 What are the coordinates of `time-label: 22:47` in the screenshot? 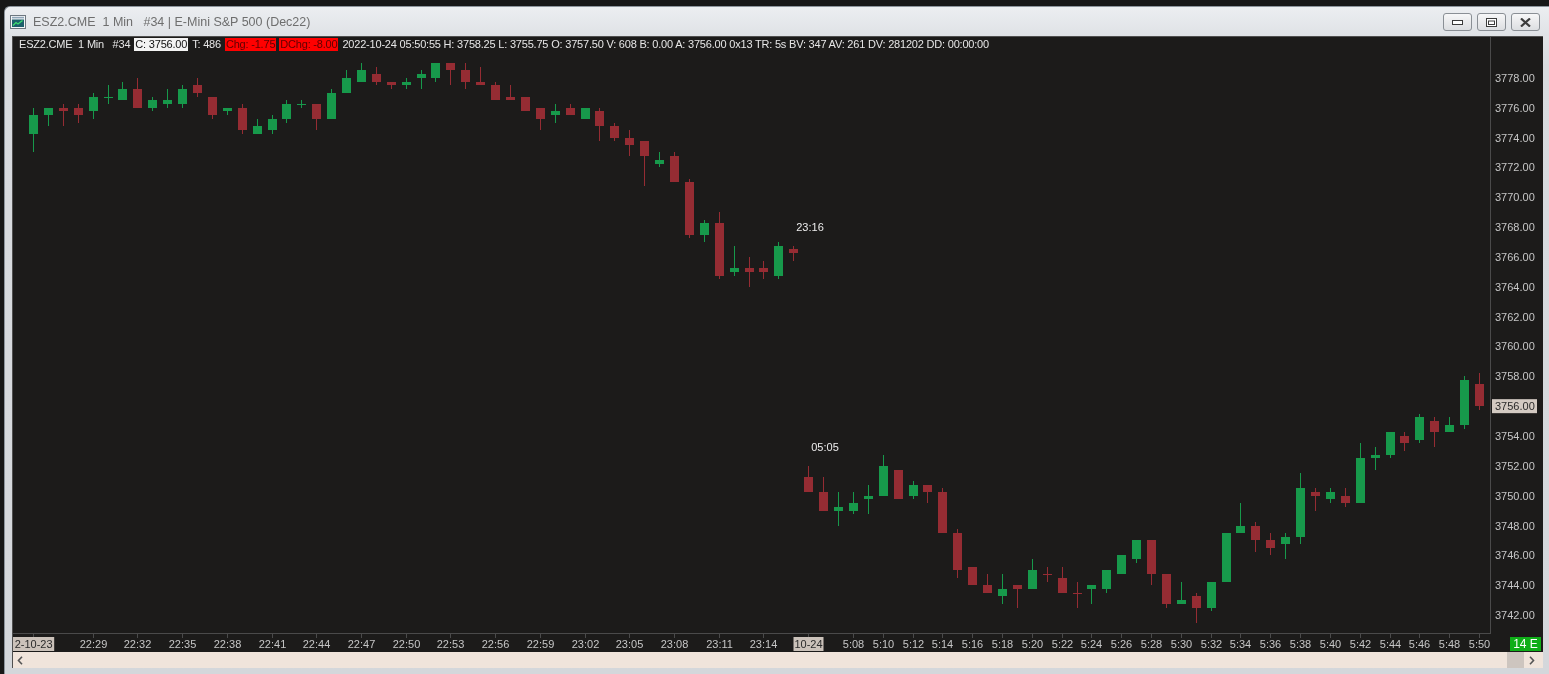 It's located at (361, 644).